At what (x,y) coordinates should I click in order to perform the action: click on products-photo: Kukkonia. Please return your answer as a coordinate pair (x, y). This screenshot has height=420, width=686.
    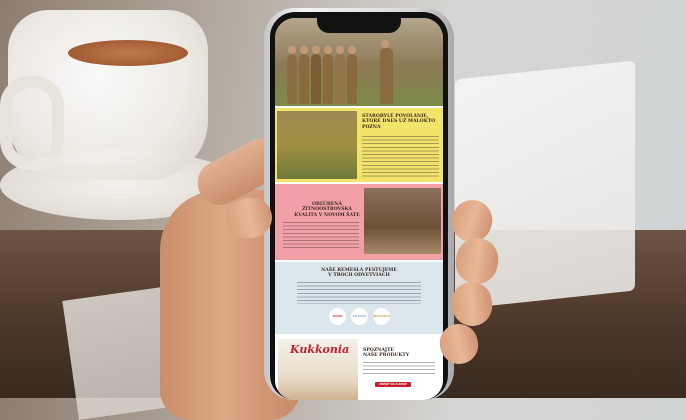
    Looking at the image, I should click on (318, 369).